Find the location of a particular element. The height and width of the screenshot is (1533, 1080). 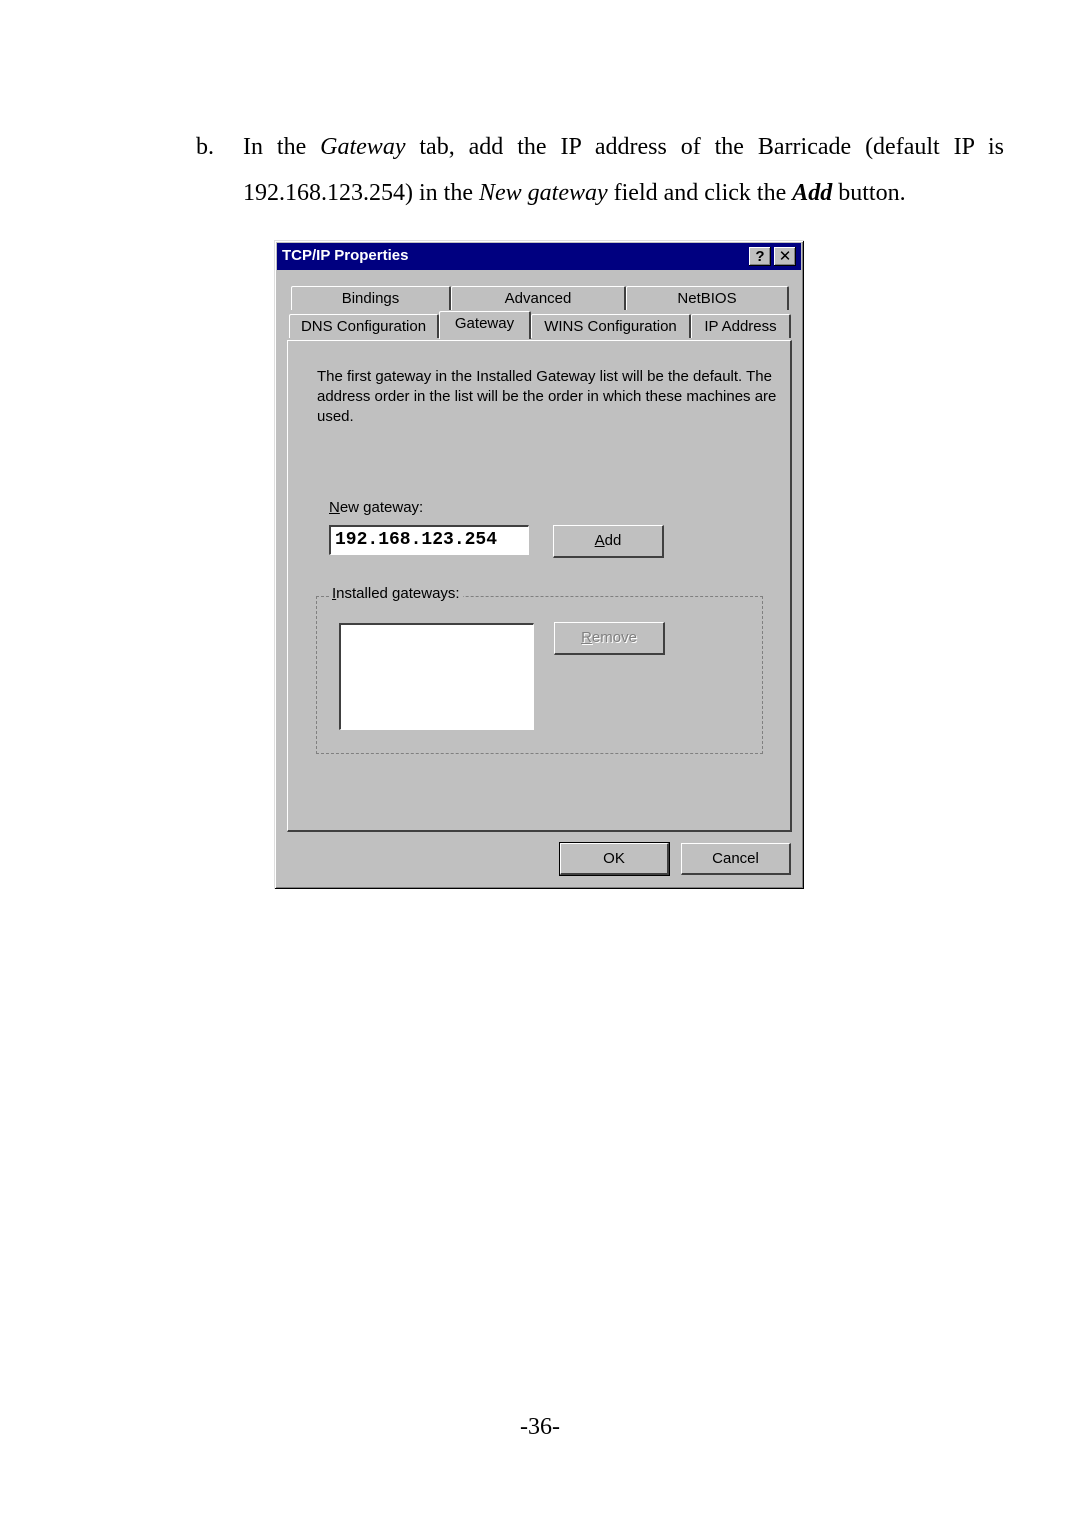

page-number: -36- is located at coordinates (540, 1427).